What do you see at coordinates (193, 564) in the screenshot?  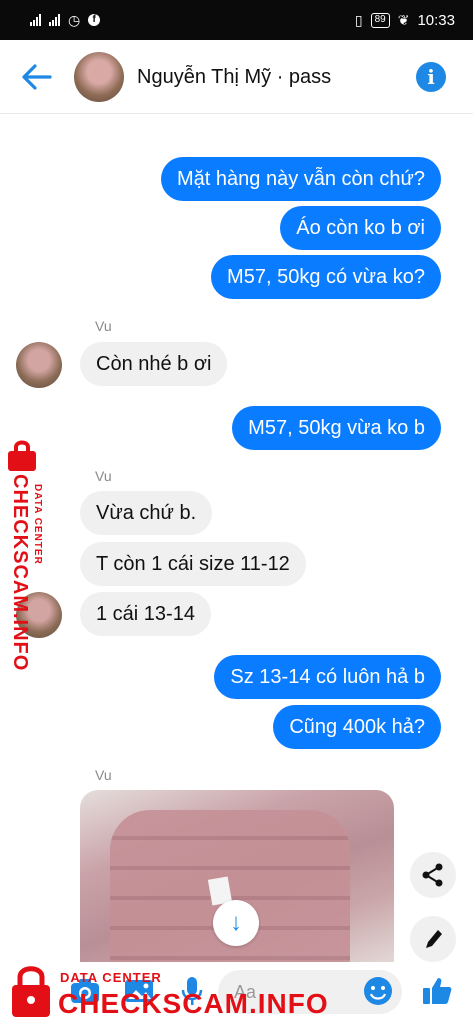 I see `message-bubble-incoming: T còn 1 cái size 11-12` at bounding box center [193, 564].